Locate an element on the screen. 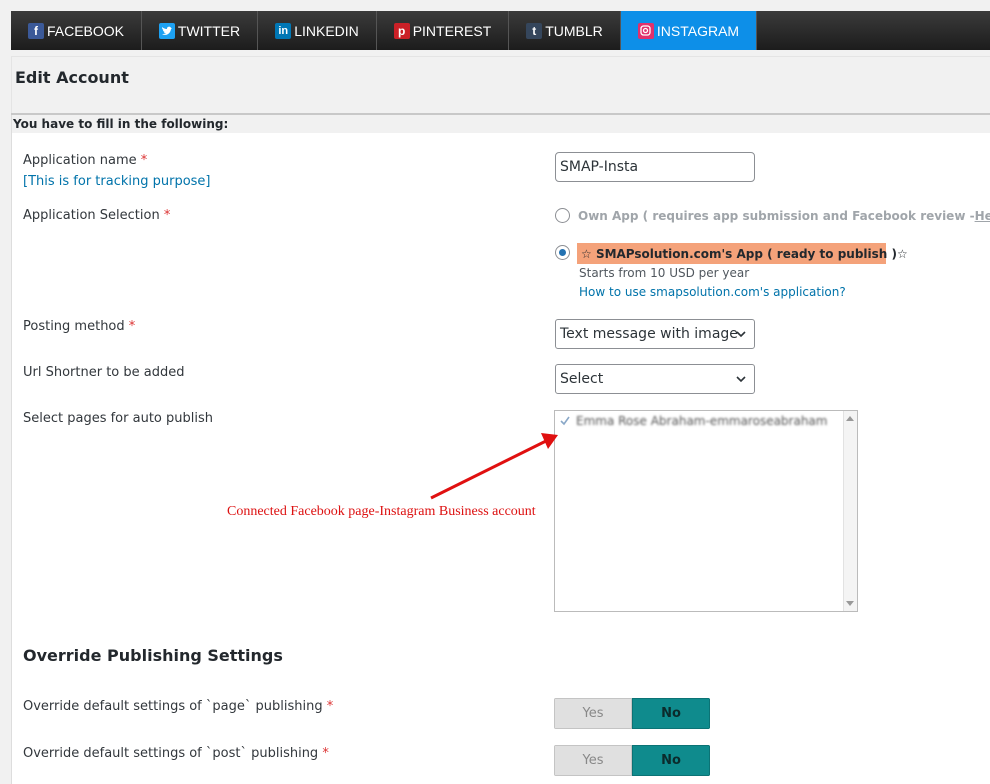  override-page-toggle: Yes No is located at coordinates (632, 713).